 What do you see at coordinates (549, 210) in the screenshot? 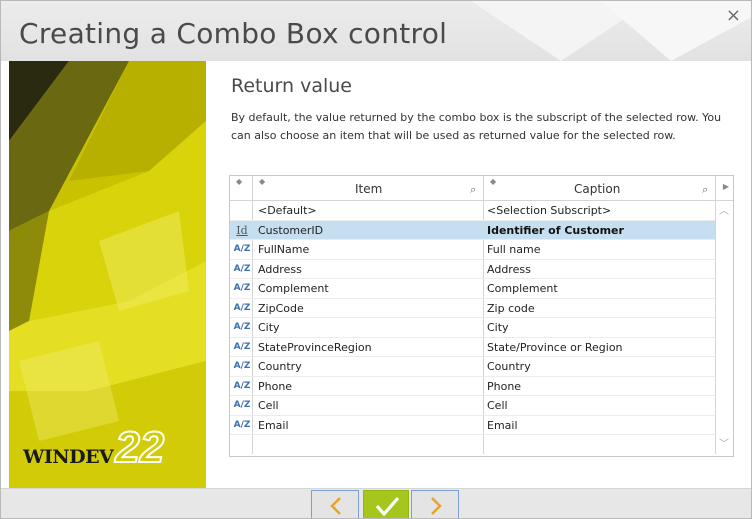
I see `cell-caption: <Selection Subscript>` at bounding box center [549, 210].